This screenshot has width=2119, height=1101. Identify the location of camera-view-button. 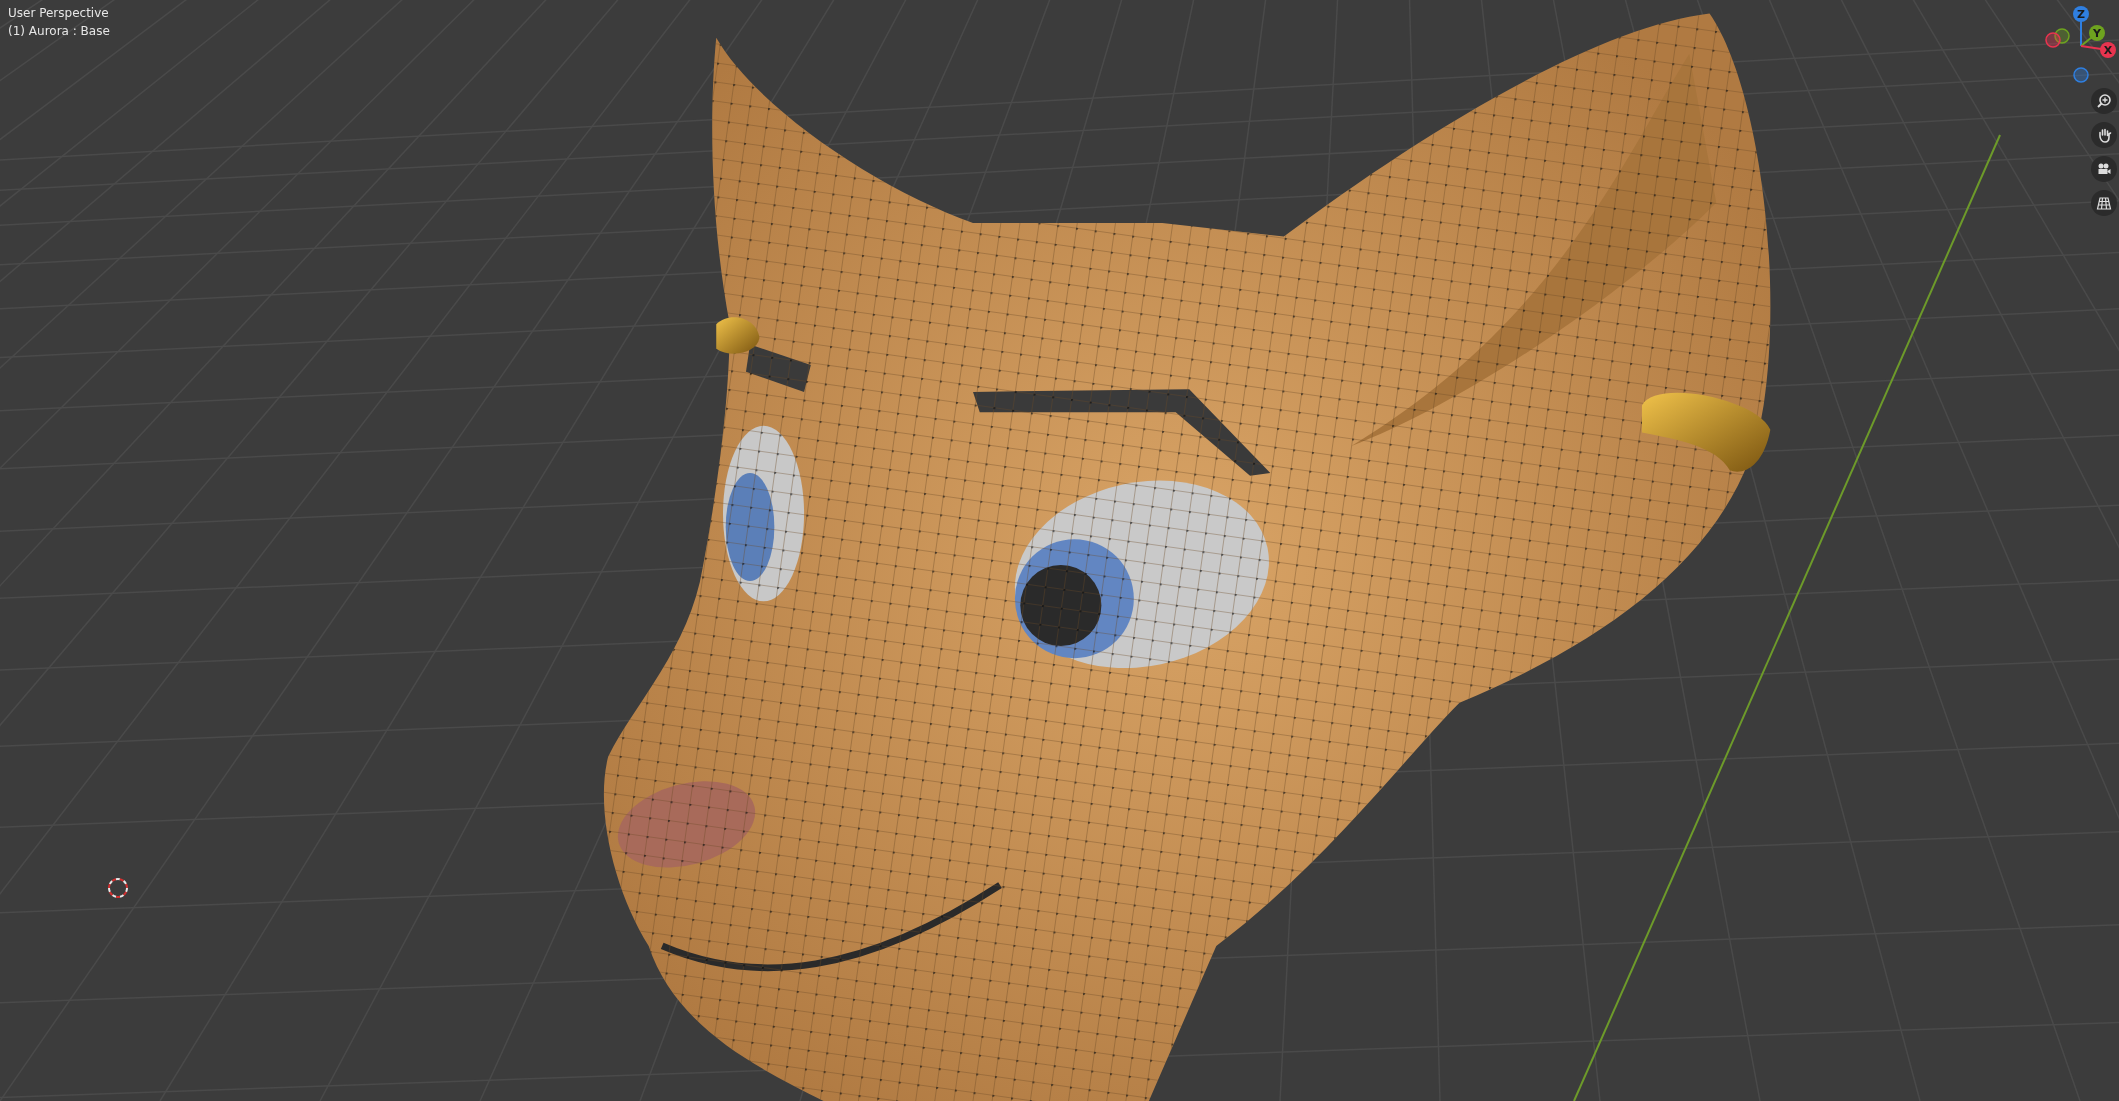
(2104, 169).